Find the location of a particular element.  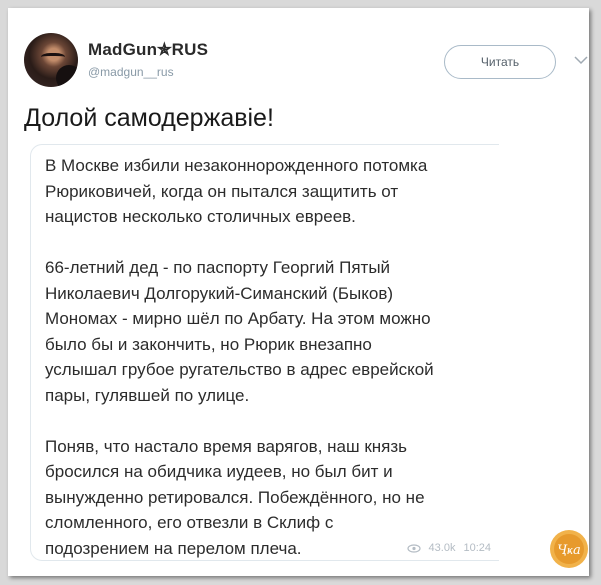

author-handle: @madgun__rus is located at coordinates (131, 72).